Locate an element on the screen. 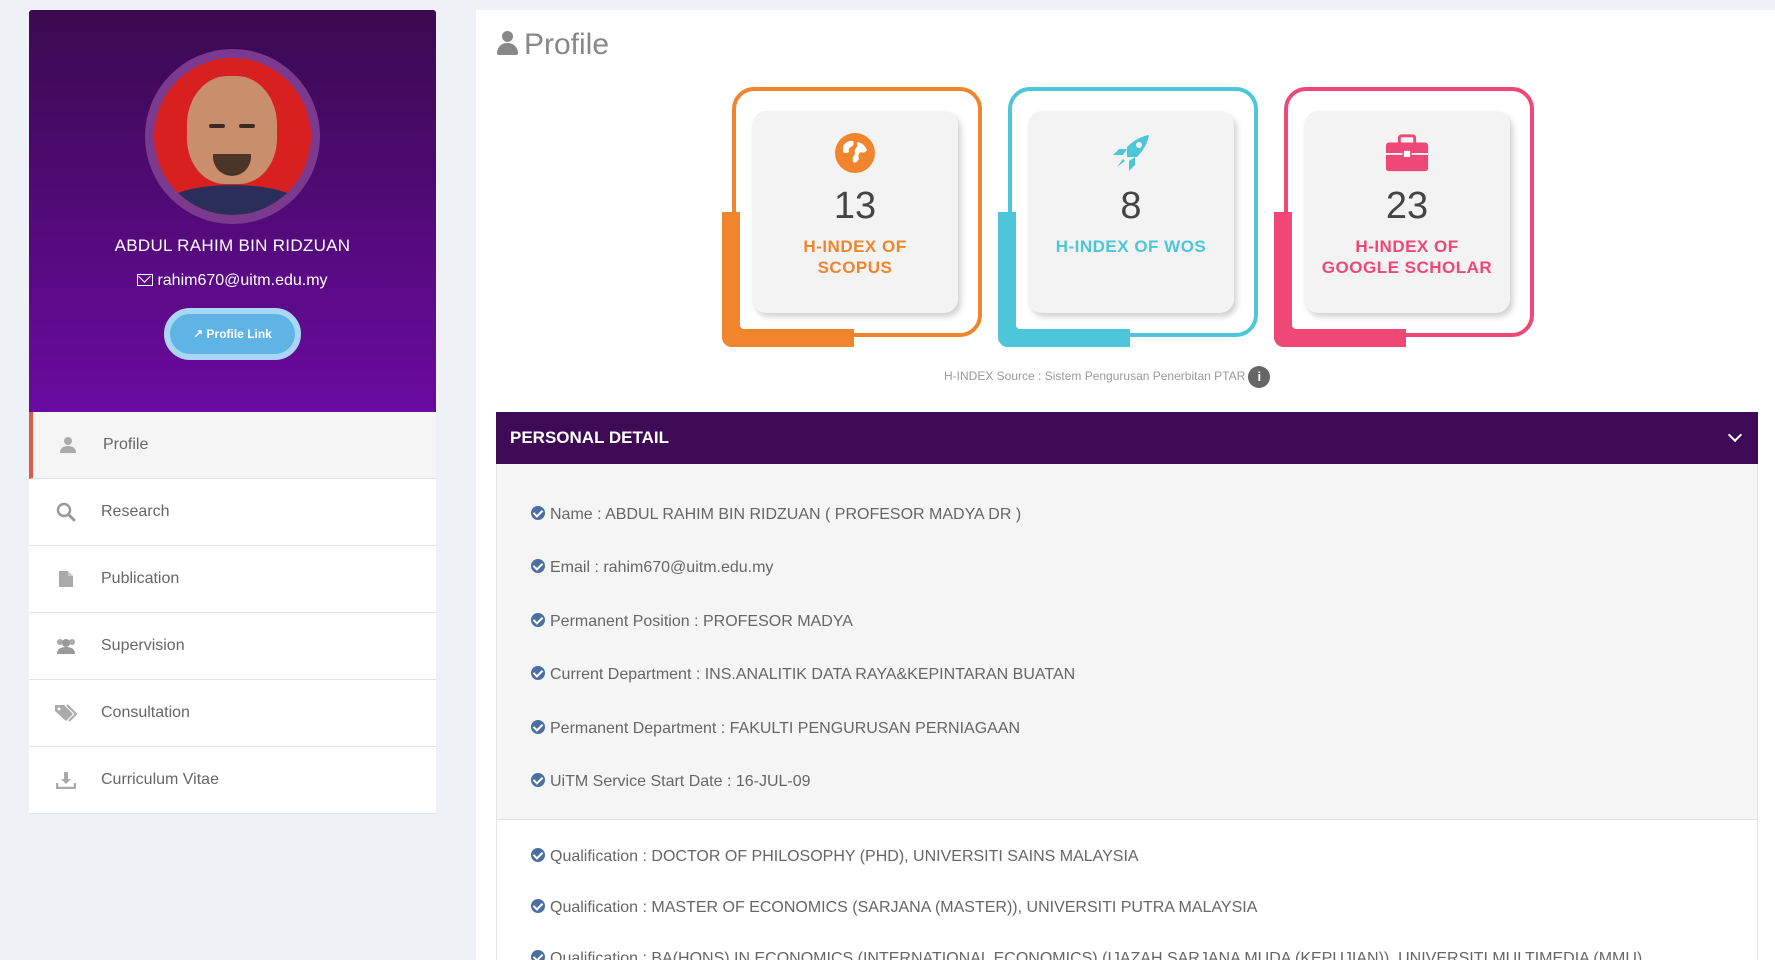  sidebar-item-label: Supervision is located at coordinates (143, 645).